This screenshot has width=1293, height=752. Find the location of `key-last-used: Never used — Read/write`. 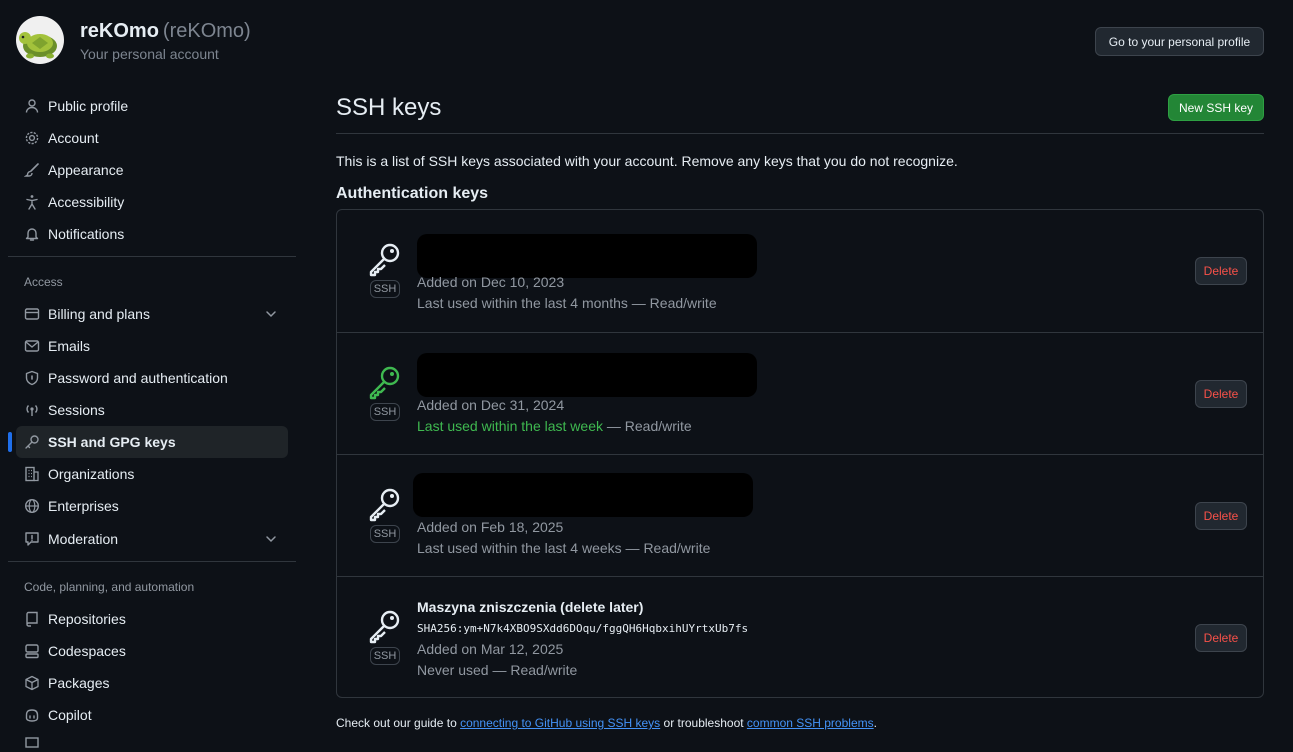

key-last-used: Never used — Read/write is located at coordinates (497, 670).